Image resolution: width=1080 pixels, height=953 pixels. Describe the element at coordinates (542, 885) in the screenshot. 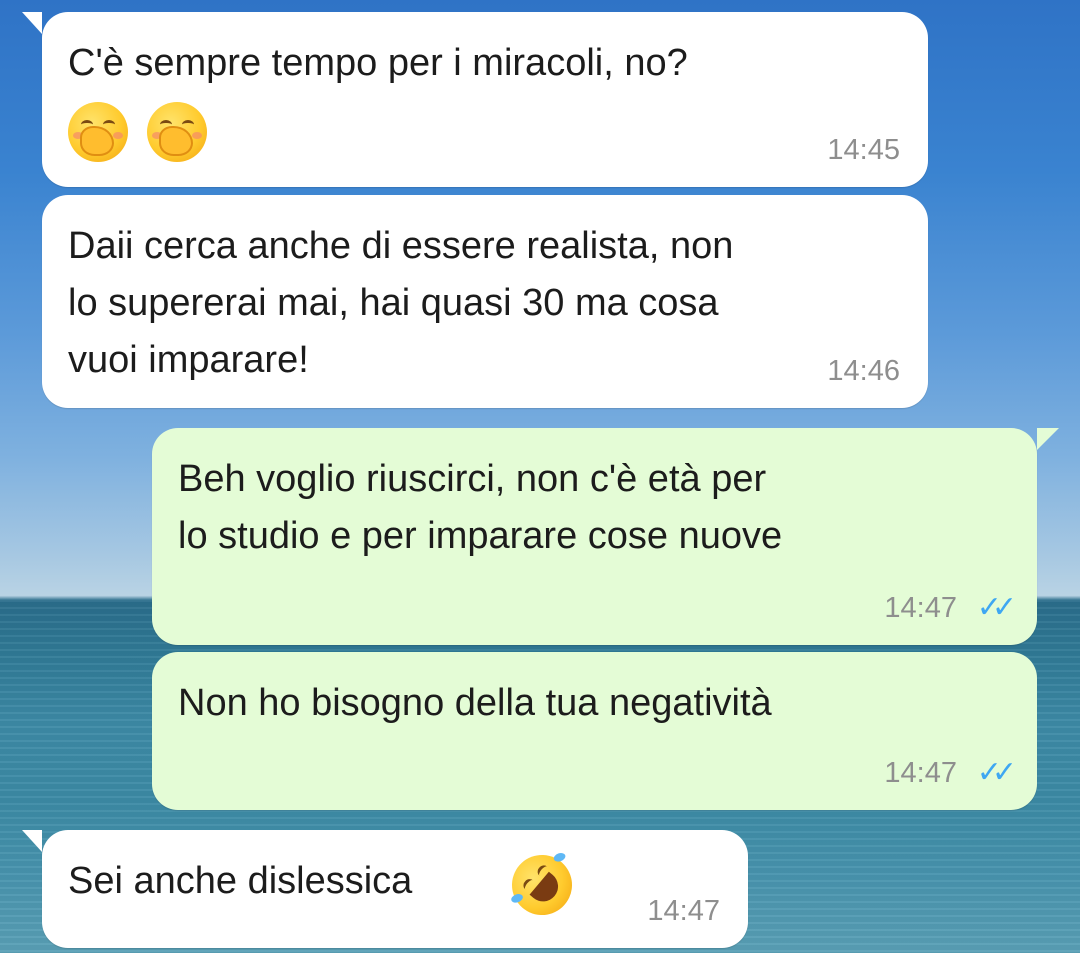

I see `rolling-on-floor-laughing-emoji` at that location.